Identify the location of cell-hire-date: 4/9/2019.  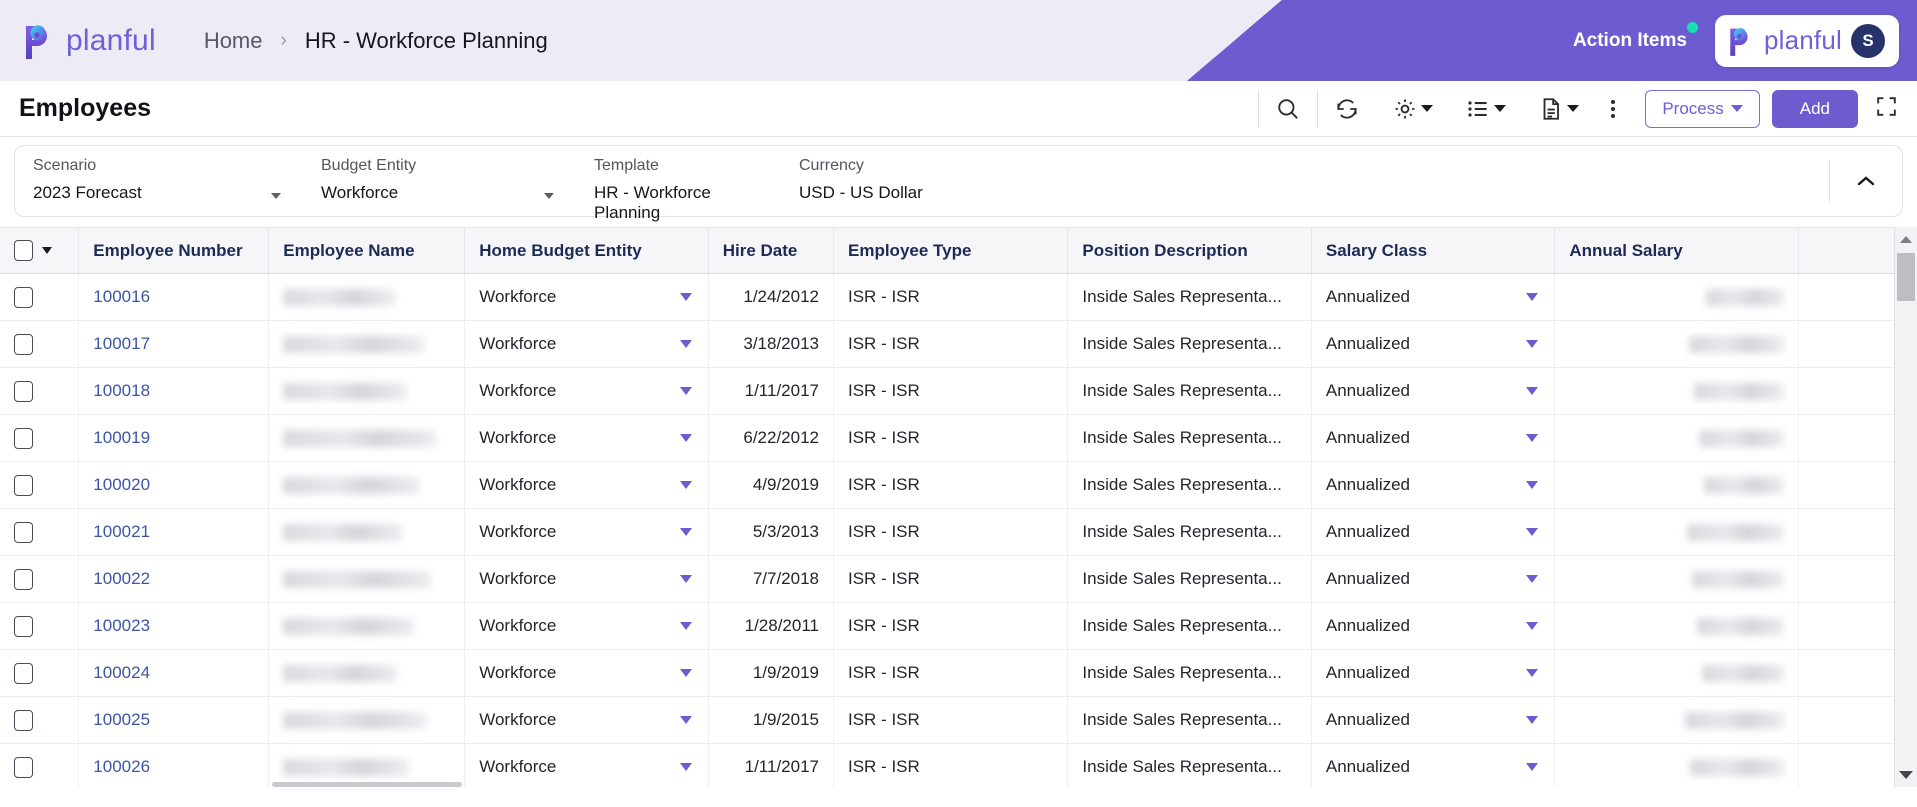
(771, 485).